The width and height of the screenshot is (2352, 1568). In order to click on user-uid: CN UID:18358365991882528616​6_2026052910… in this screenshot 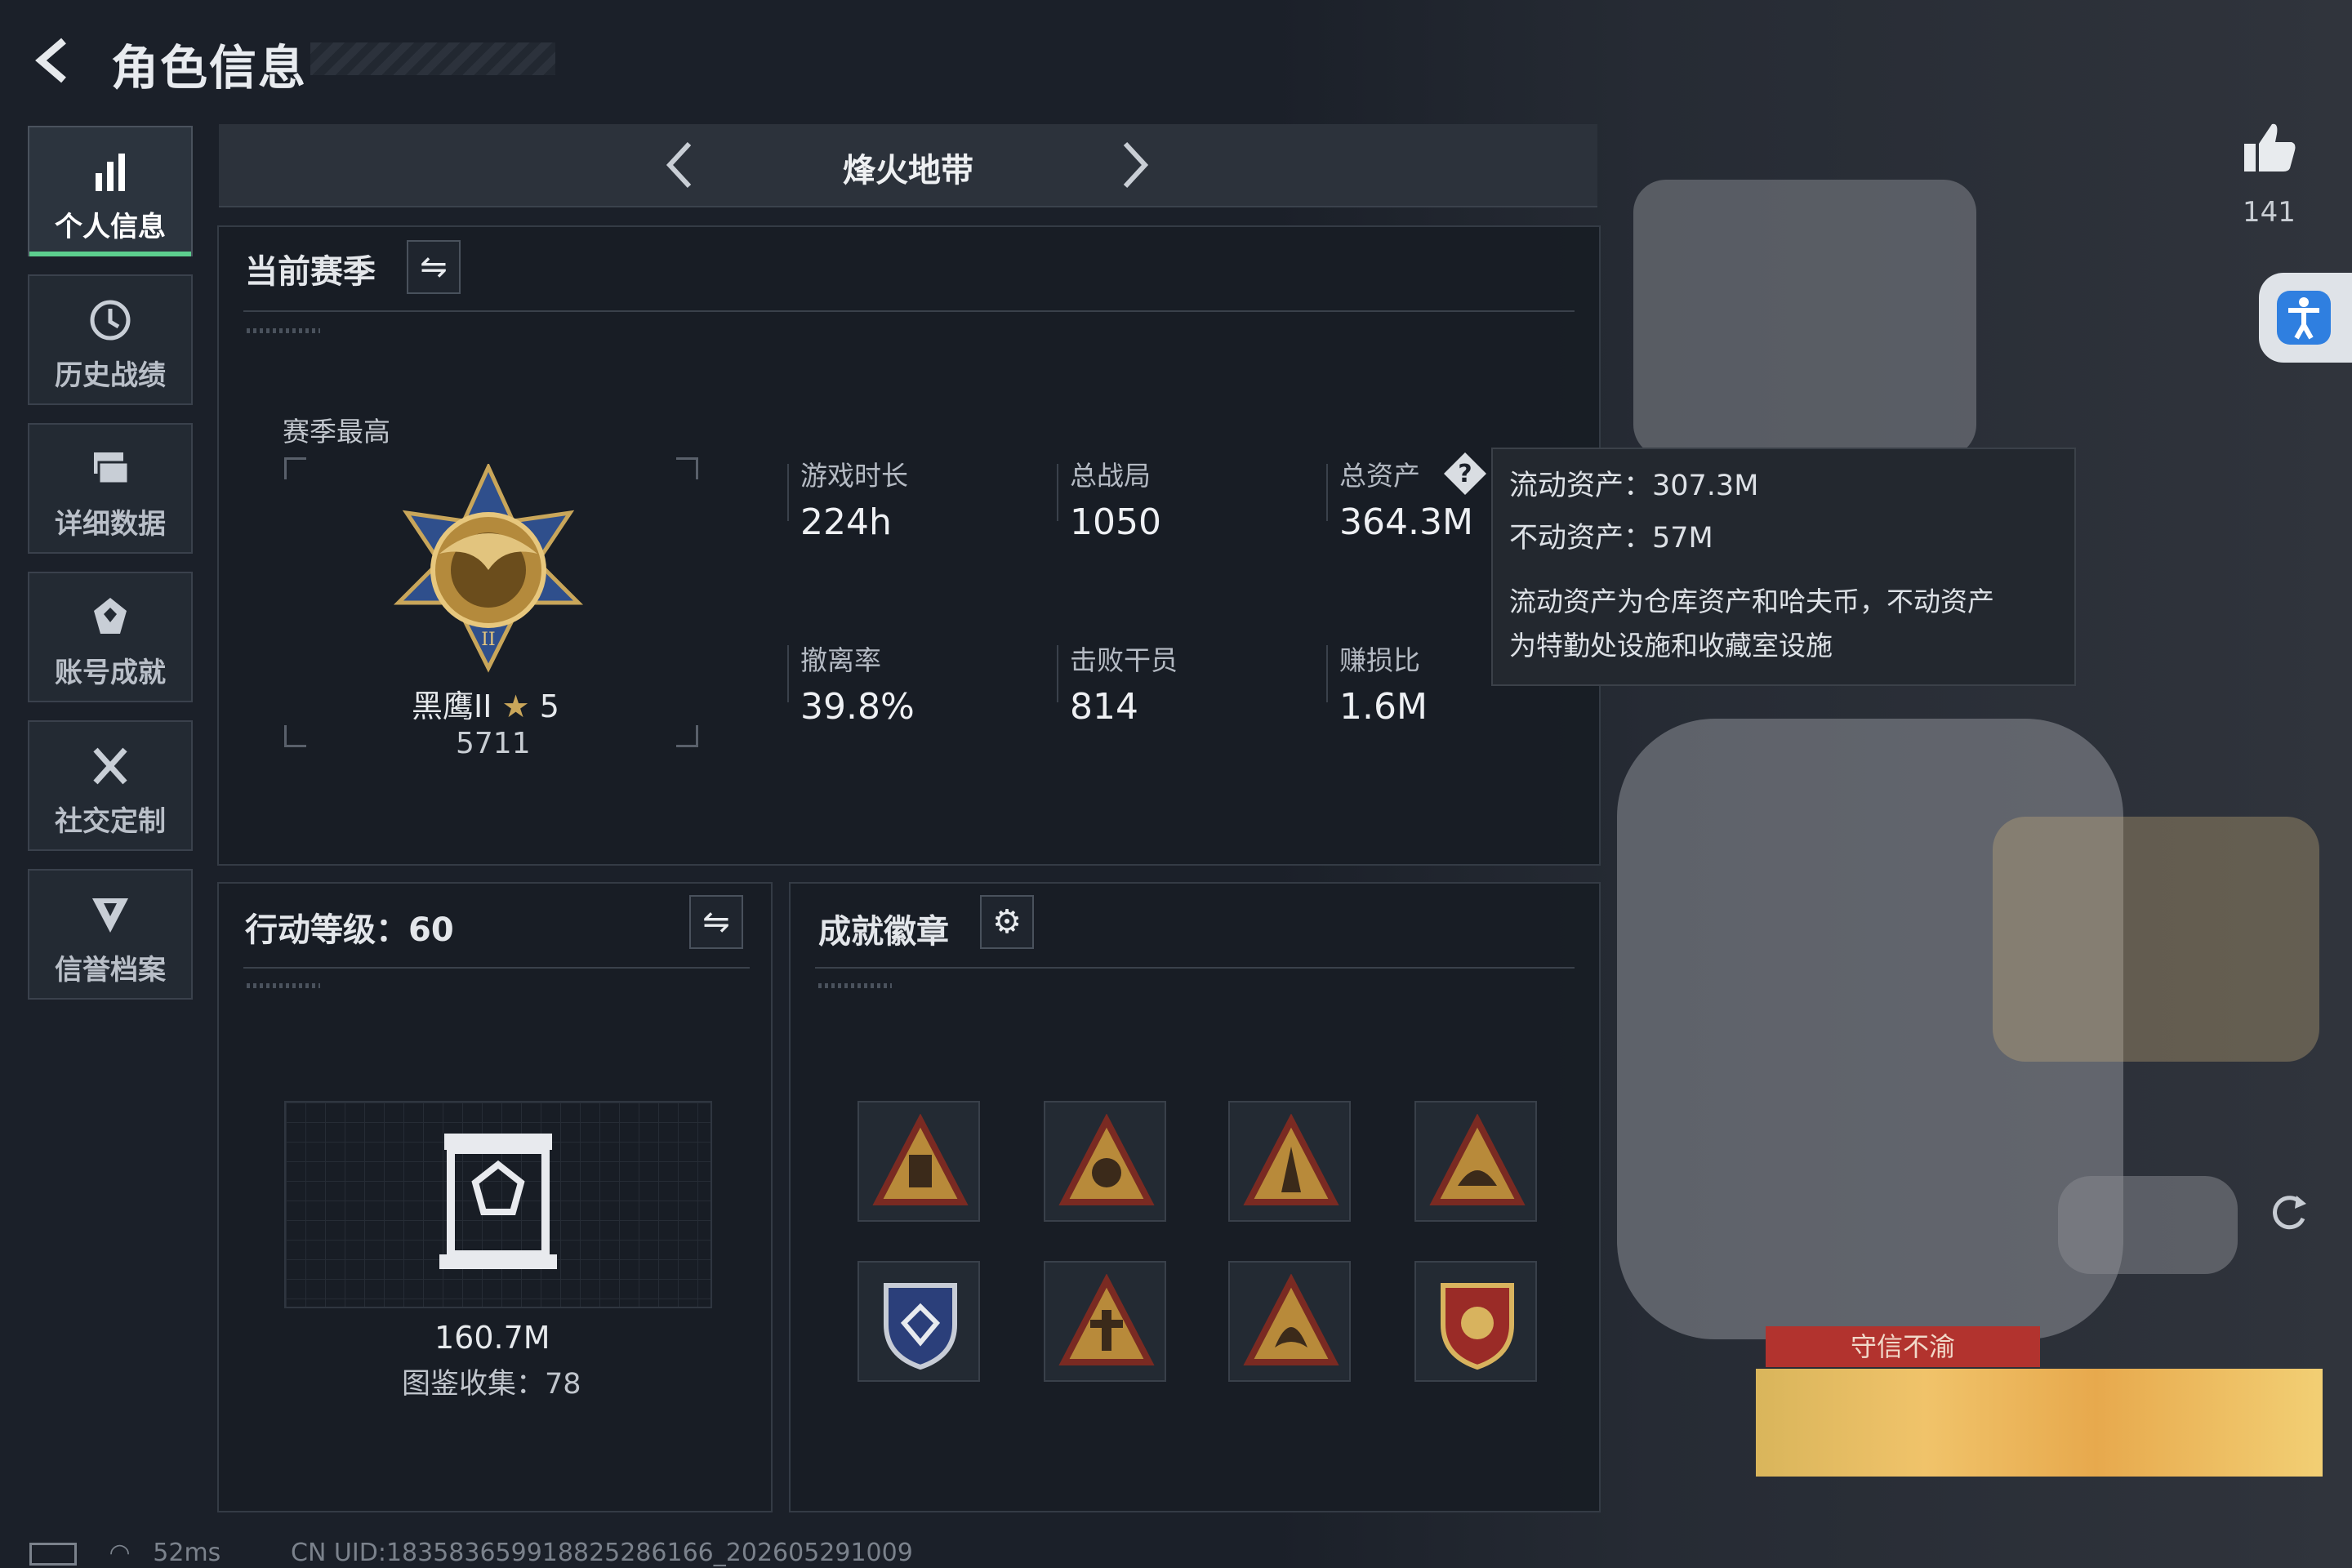, I will do `click(602, 1553)`.